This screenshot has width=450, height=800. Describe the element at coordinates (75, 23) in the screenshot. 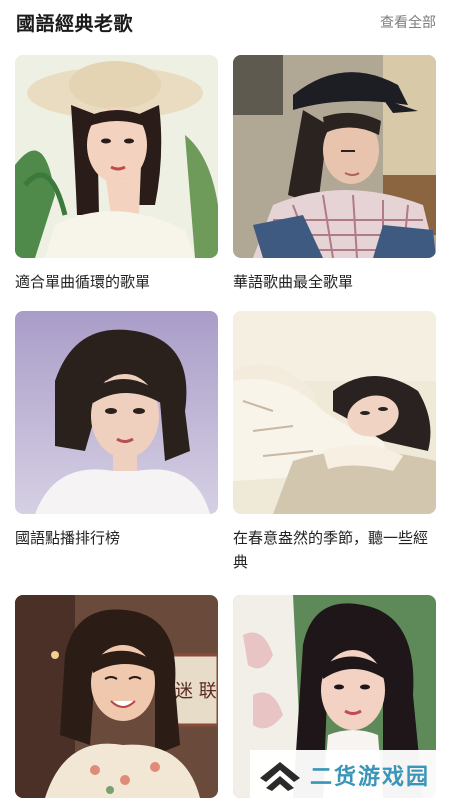

I see `section-title: 國語經典老歌` at that location.